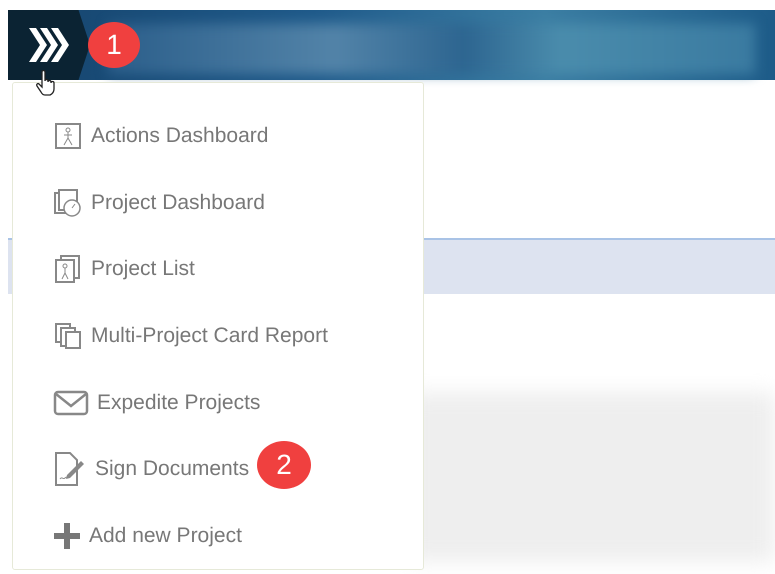 The width and height of the screenshot is (775, 574). Describe the element at coordinates (71, 402) in the screenshot. I see `envelope-icon` at that location.